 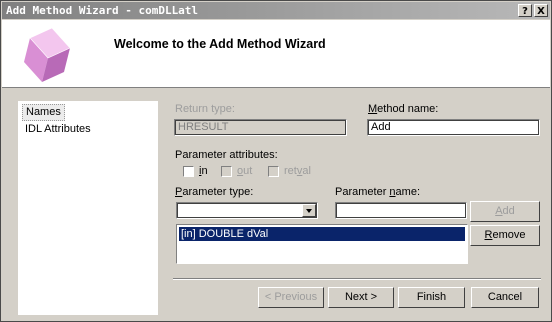 I want to click on return-type-field: HRESULT, so click(x=260, y=127).